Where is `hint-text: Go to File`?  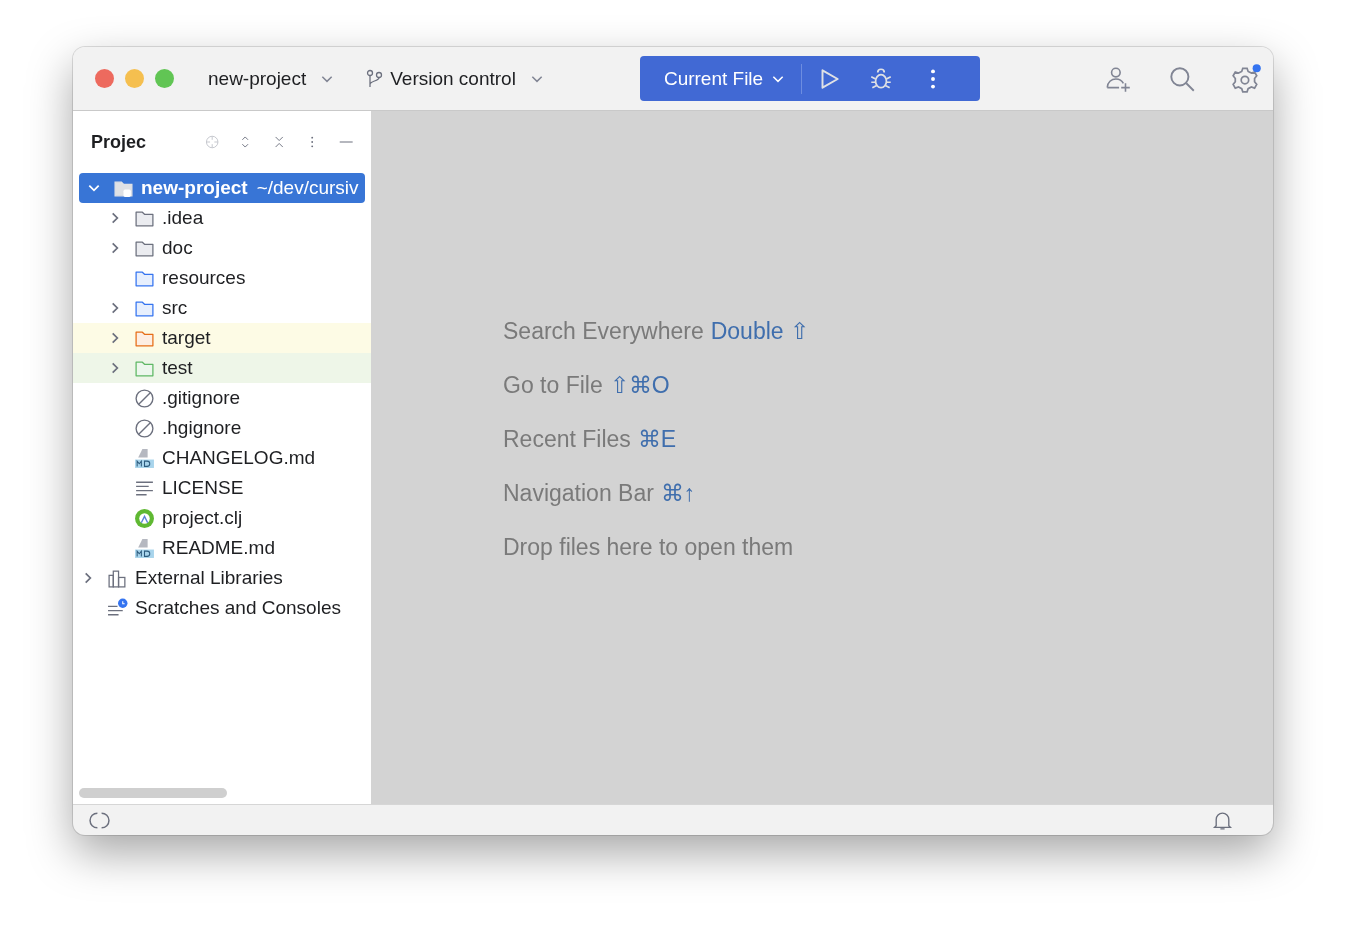
hint-text: Go to File is located at coordinates (553, 385).